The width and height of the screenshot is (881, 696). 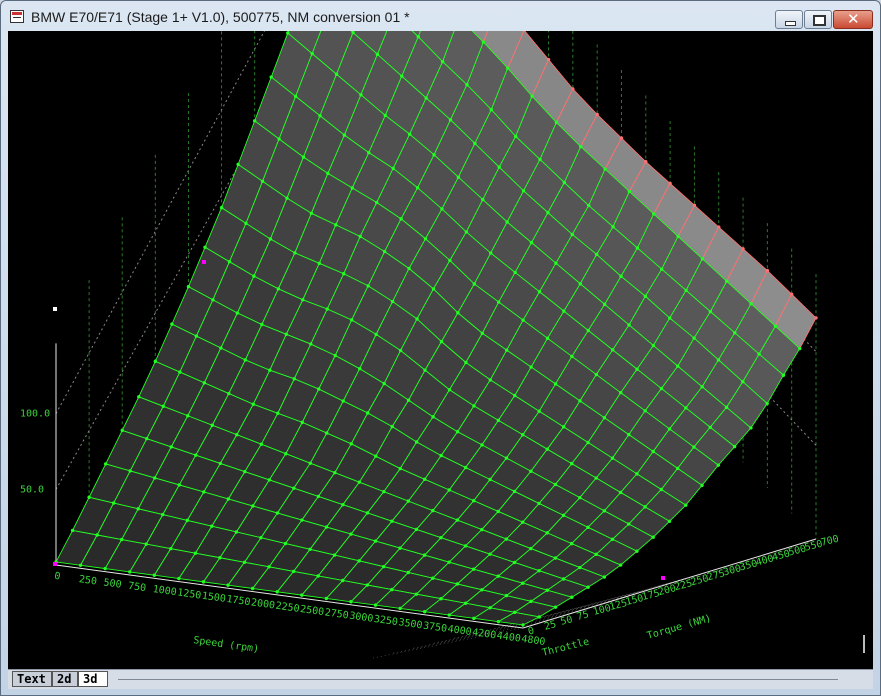 What do you see at coordinates (508, 637) in the screenshot?
I see `x-tick-label: 4400` at bounding box center [508, 637].